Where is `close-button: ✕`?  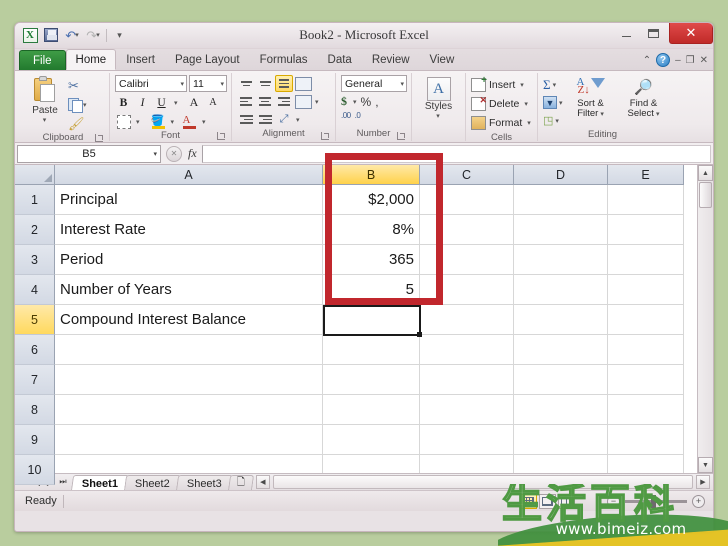
close-button: ✕ is located at coordinates (691, 33).